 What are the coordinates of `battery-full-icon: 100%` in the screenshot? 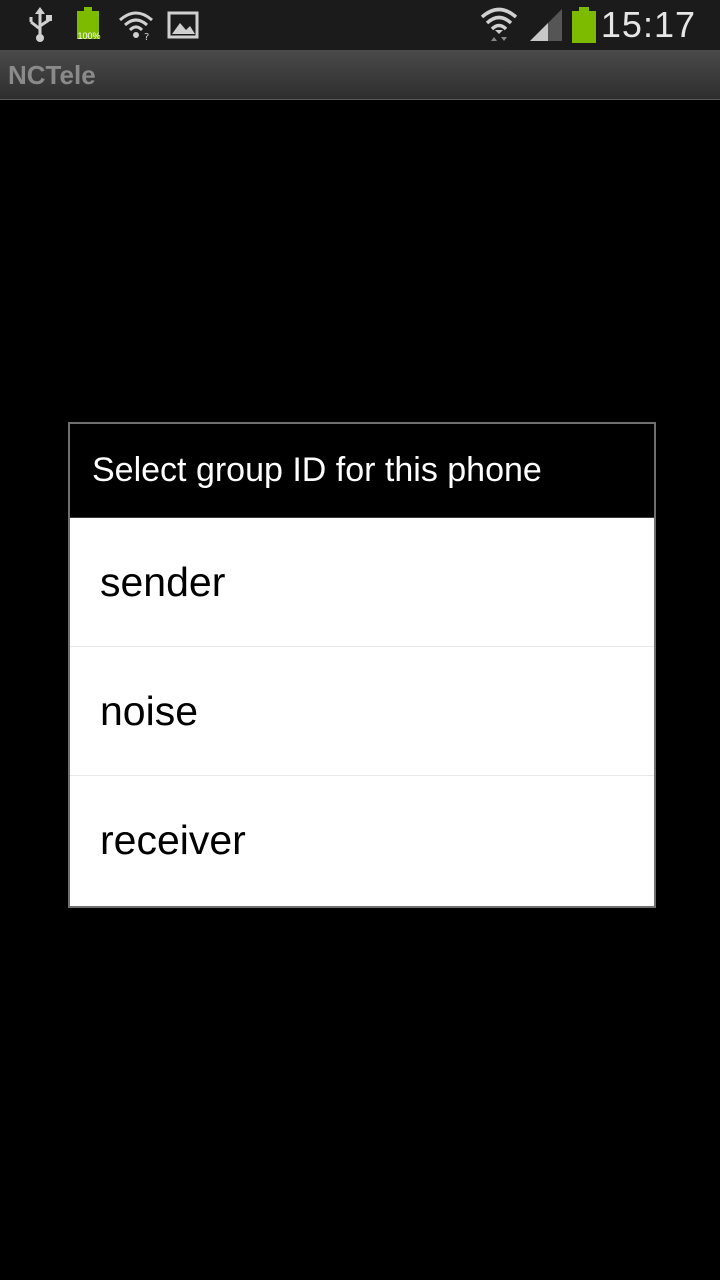 It's located at (89, 25).